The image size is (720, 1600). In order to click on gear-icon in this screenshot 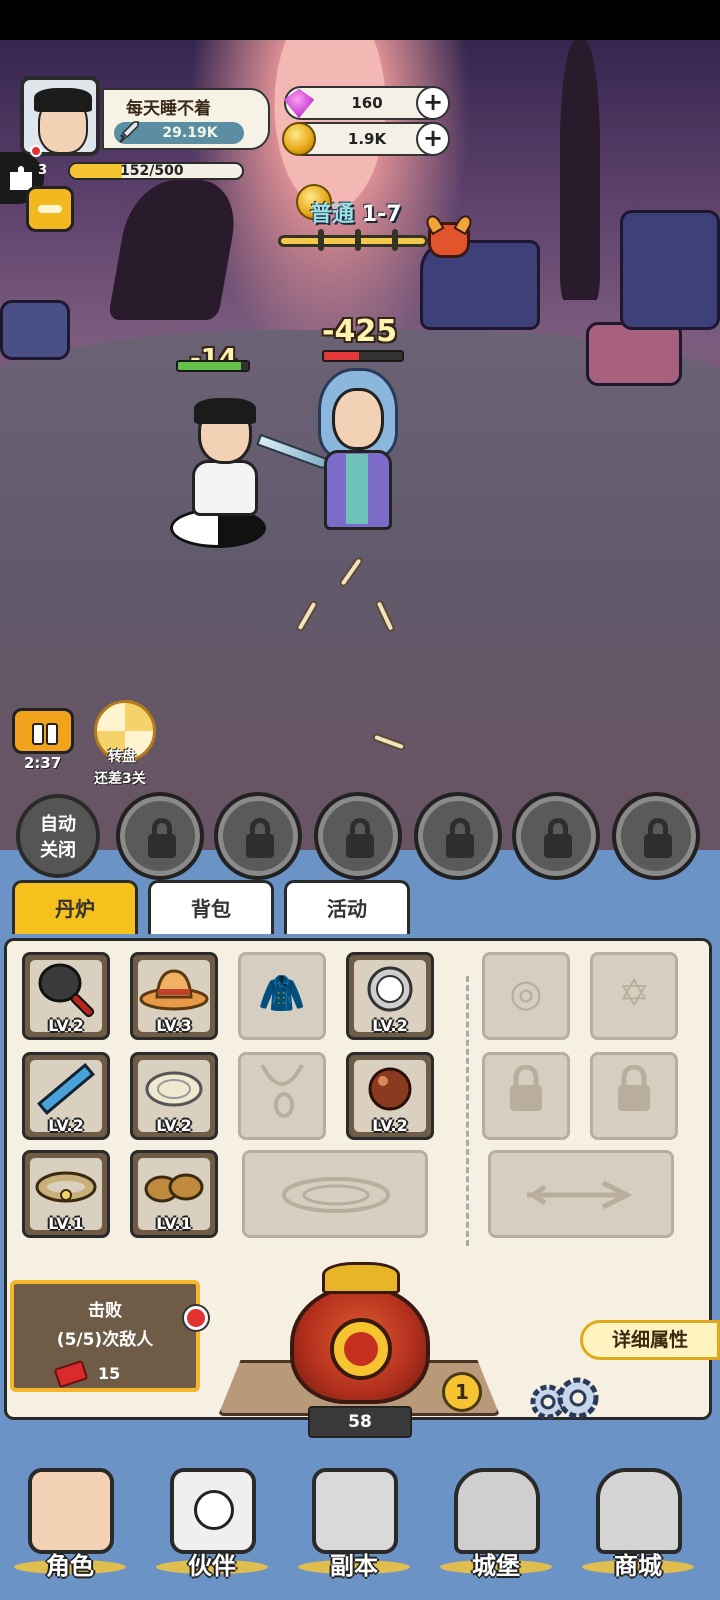, I will do `click(564, 1399)`.